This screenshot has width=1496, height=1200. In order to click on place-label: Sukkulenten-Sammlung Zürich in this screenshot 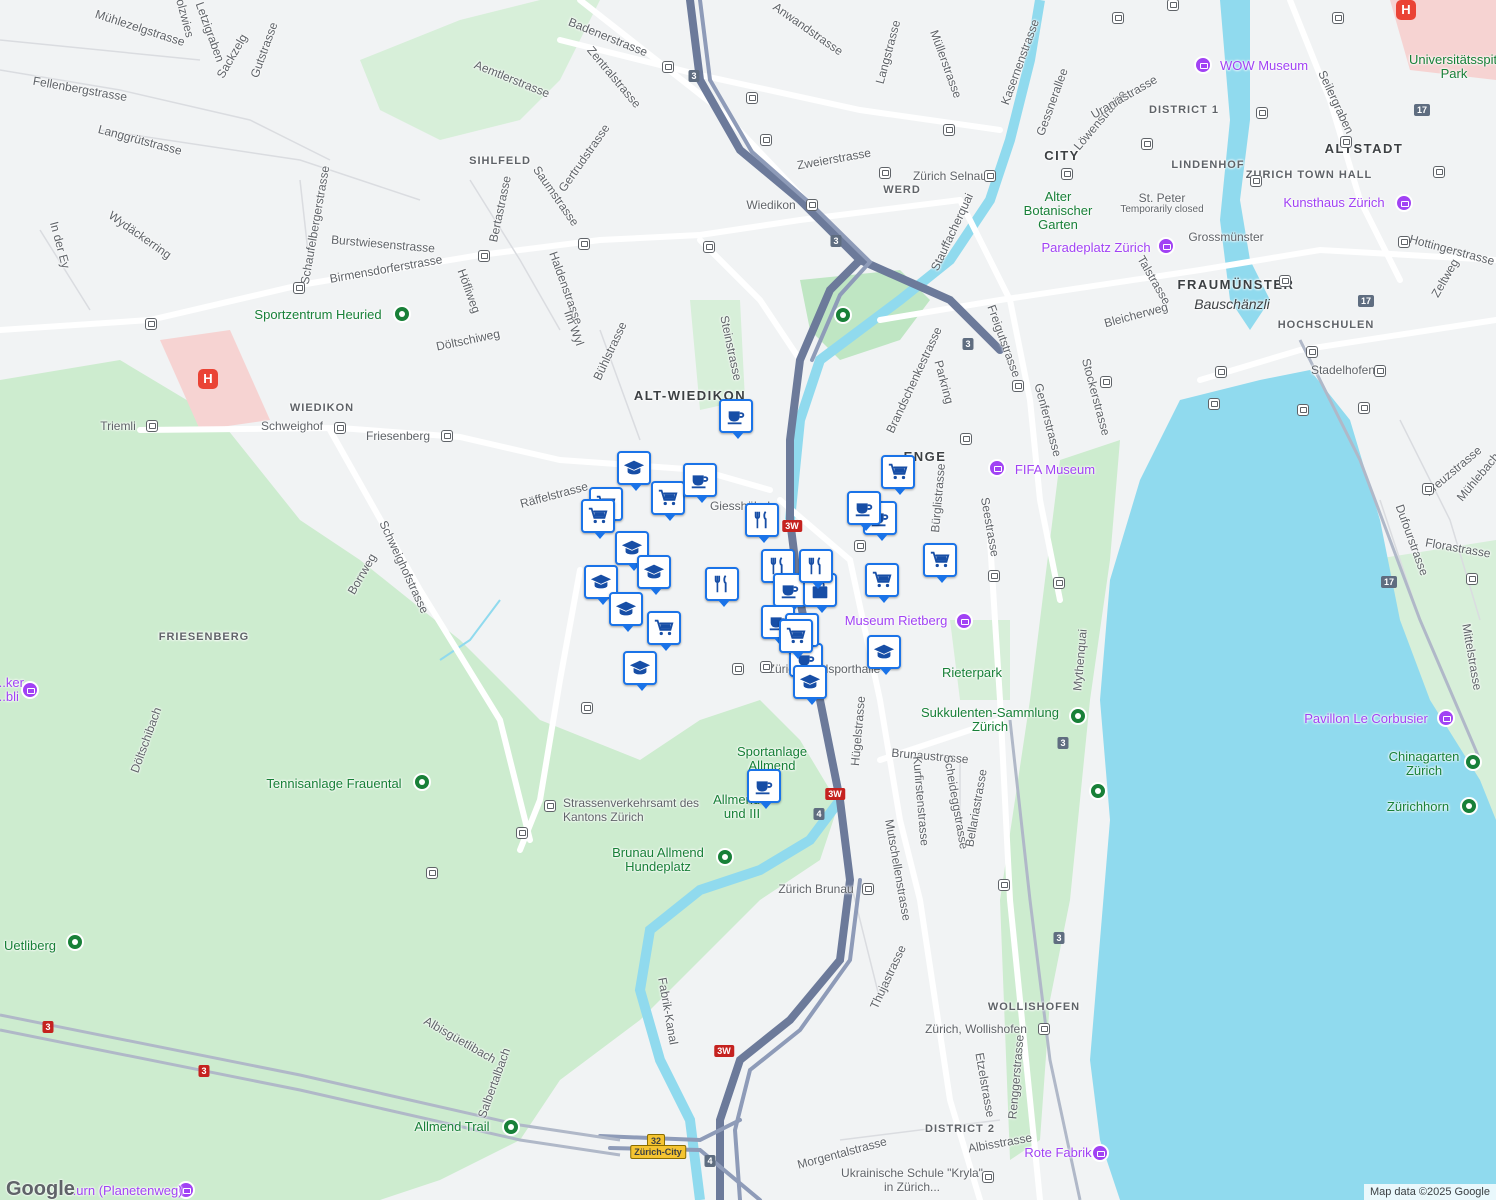, I will do `click(990, 720)`.